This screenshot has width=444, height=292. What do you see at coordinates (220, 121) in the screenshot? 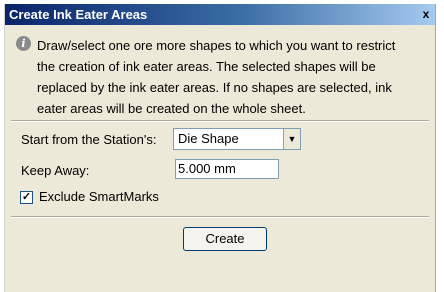
I see `divider-top` at bounding box center [220, 121].